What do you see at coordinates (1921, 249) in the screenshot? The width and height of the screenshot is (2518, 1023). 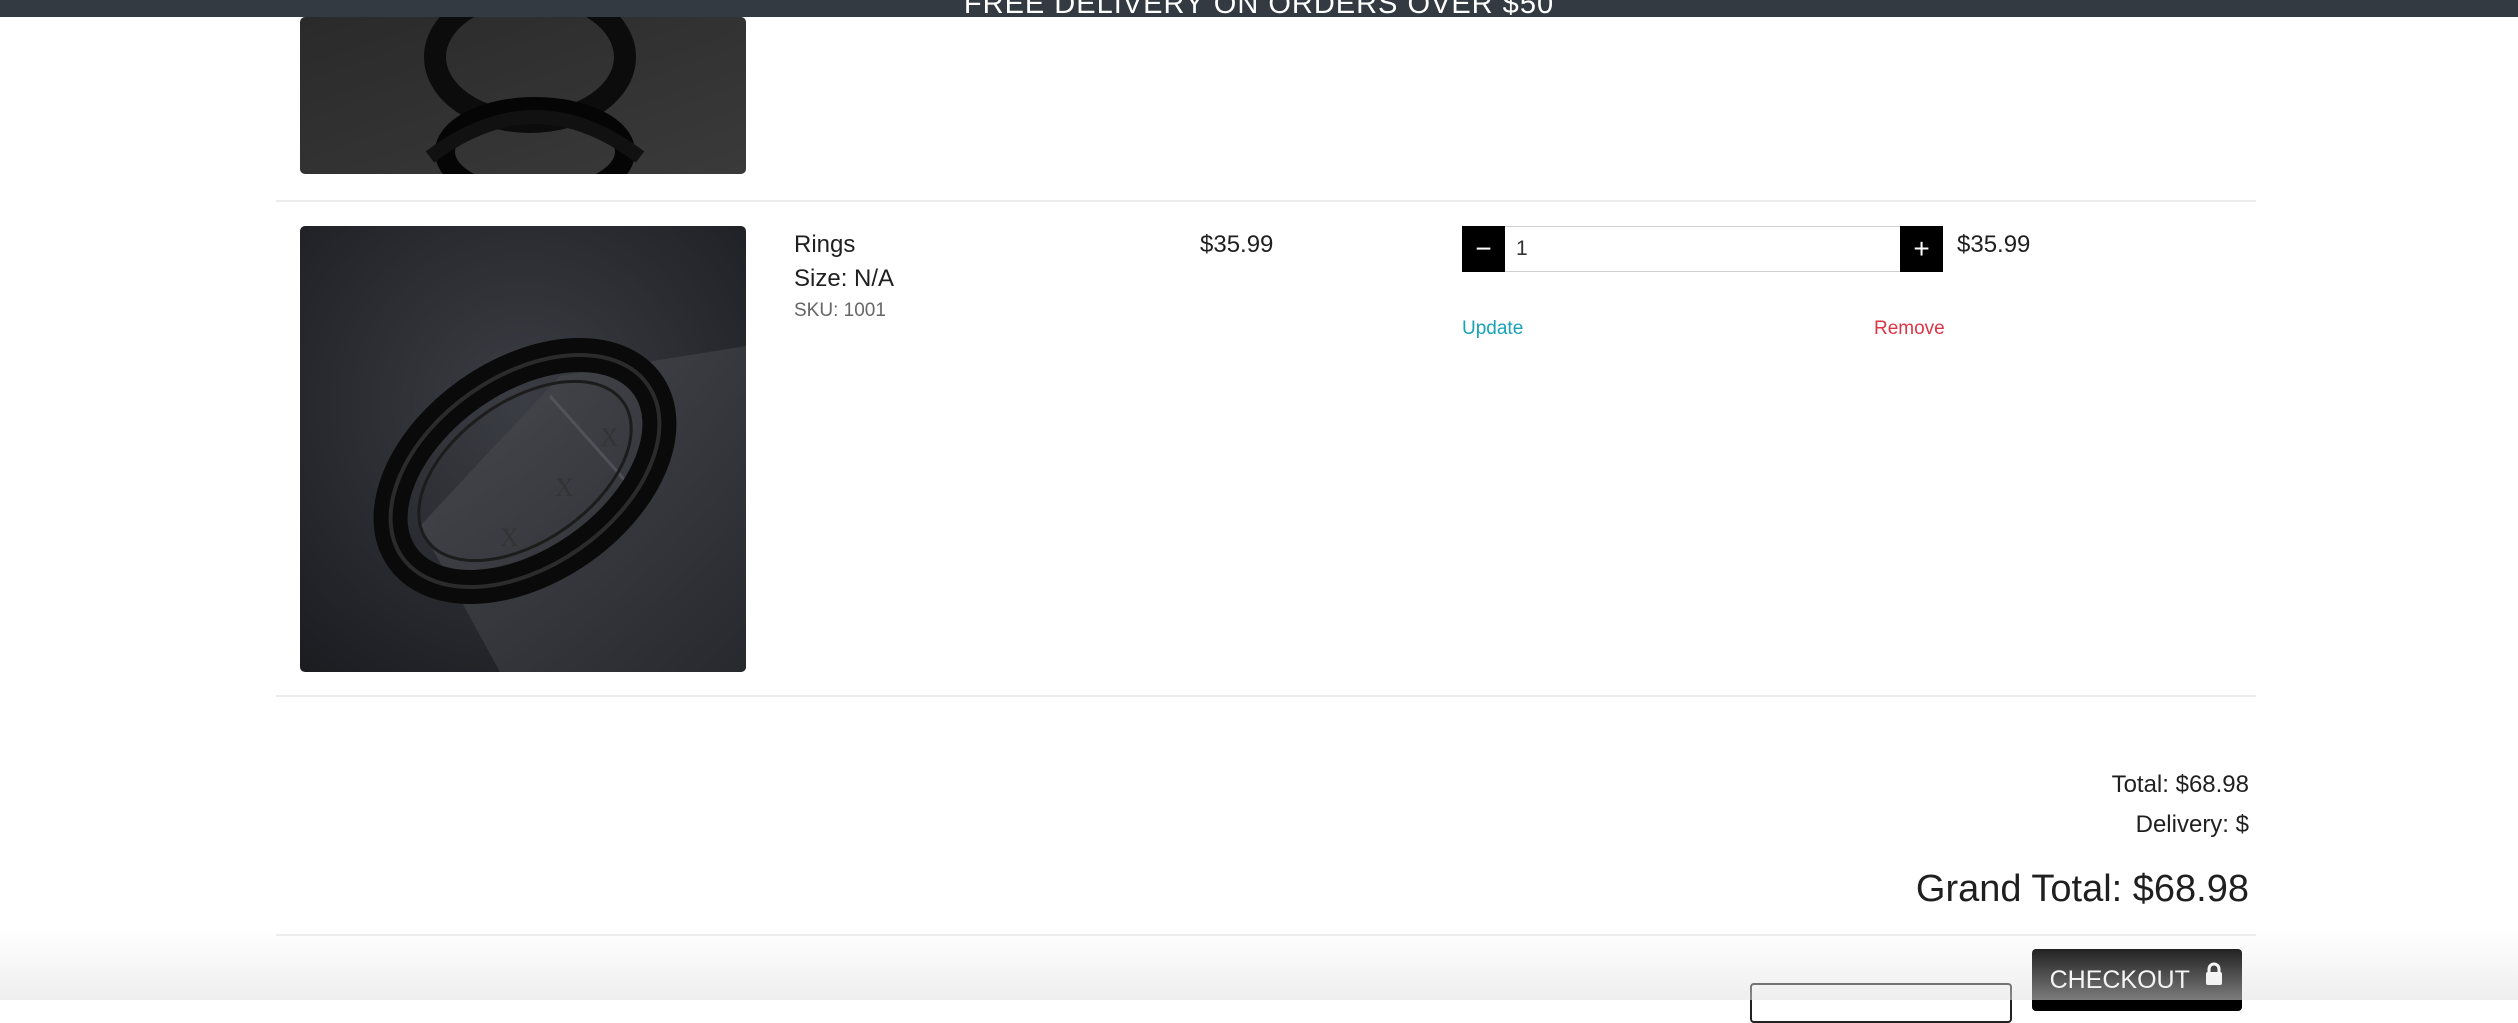 I see `increment-button: +` at bounding box center [1921, 249].